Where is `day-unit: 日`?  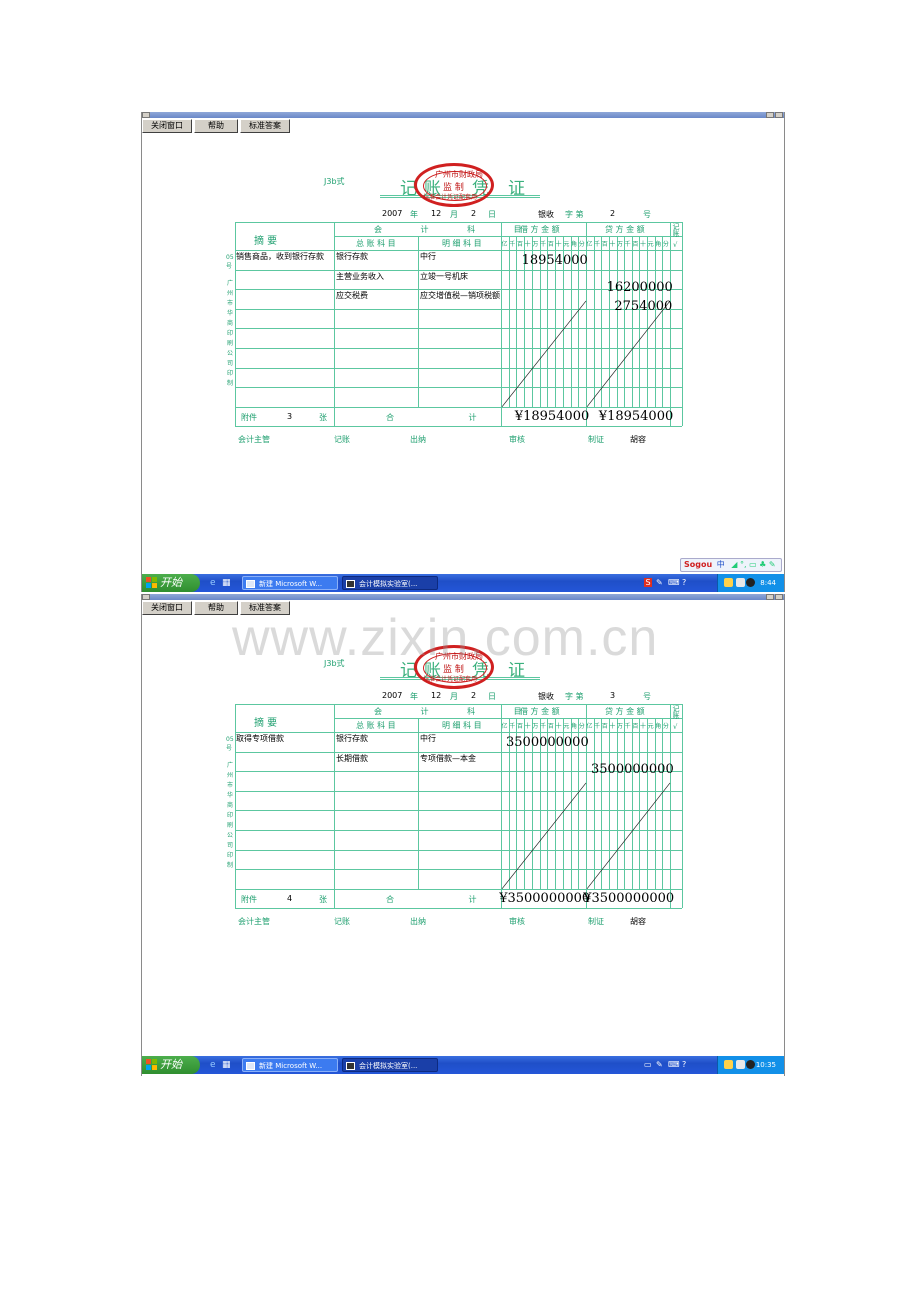
day-unit: 日 is located at coordinates (492, 214).